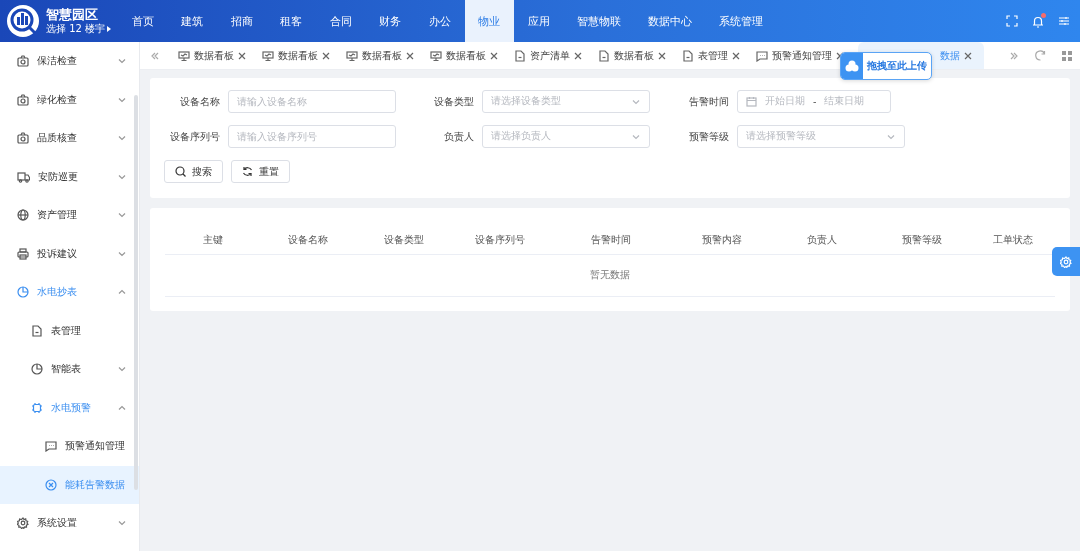 The image size is (1080, 551). I want to click on upload-hint: 拖拽至此上传, so click(897, 66).